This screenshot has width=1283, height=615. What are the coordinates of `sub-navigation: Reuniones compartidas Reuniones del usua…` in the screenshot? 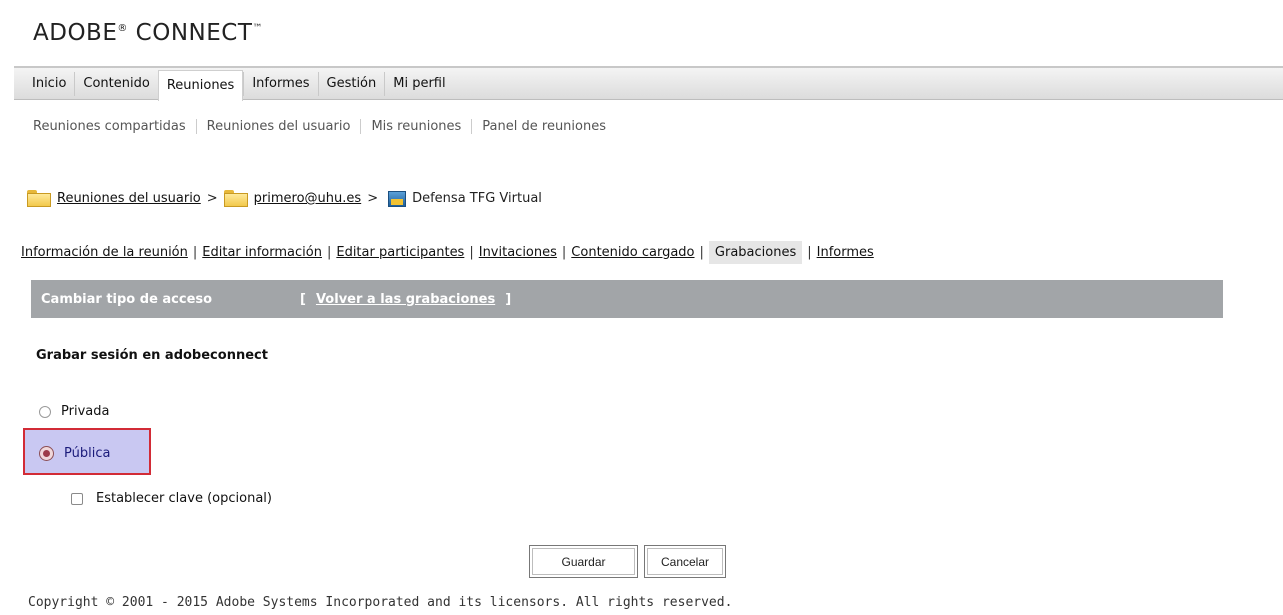 It's located at (324, 126).